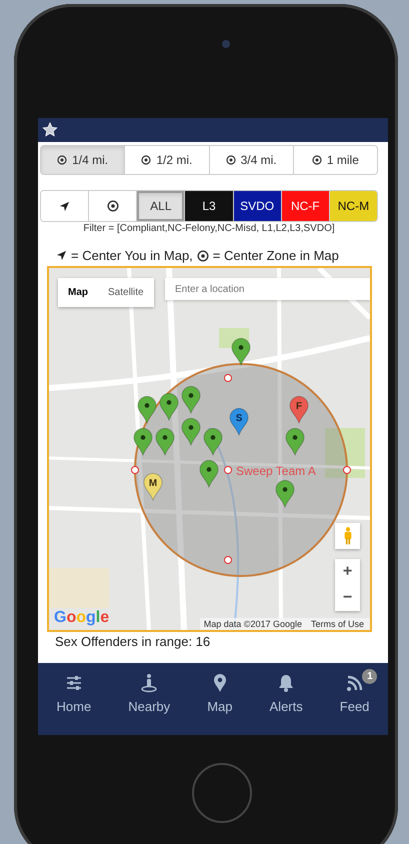 The width and height of the screenshot is (409, 844). I want to click on map-type-button: Satellite, so click(126, 292).